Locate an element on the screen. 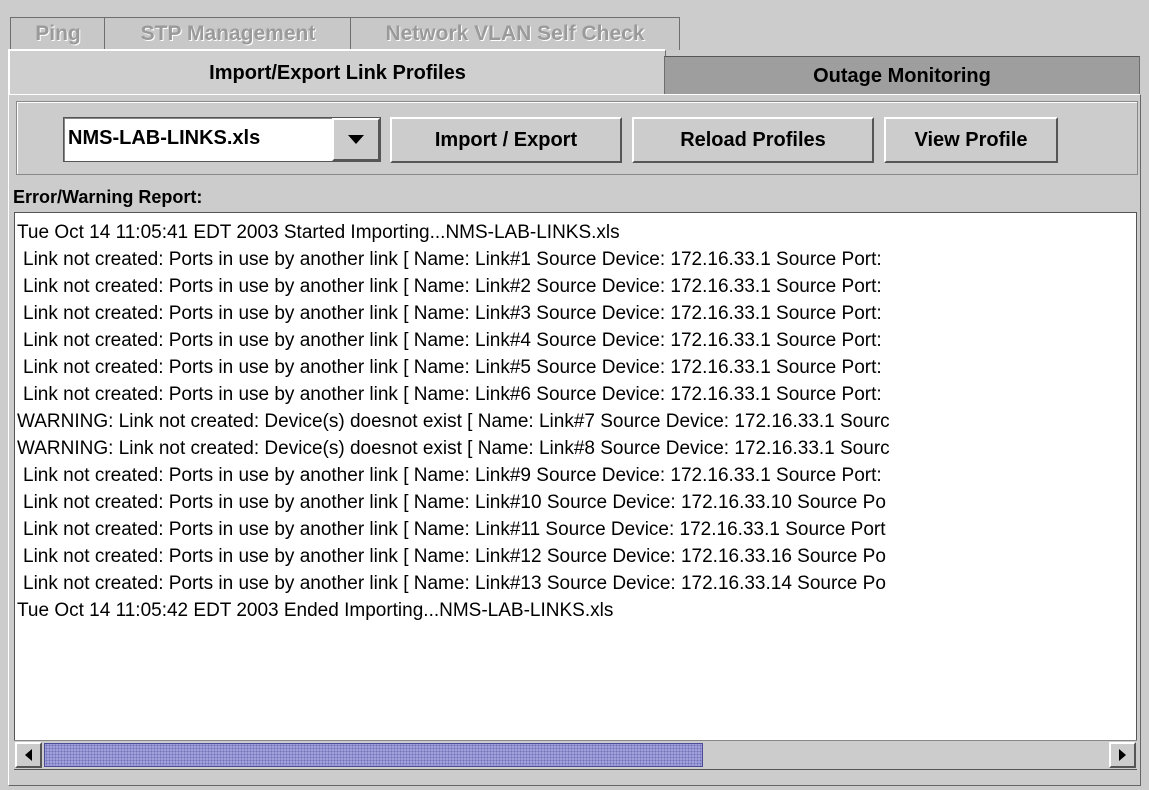 This screenshot has height=790, width=1149. reload-profiles-button: Reload Profiles is located at coordinates (753, 140).